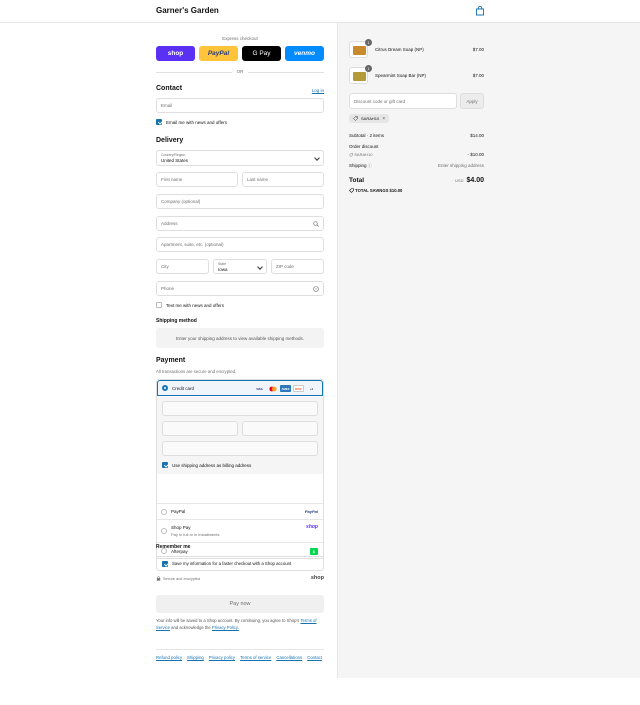 This screenshot has width=640, height=705. I want to click on tag-icon, so click(351, 191).